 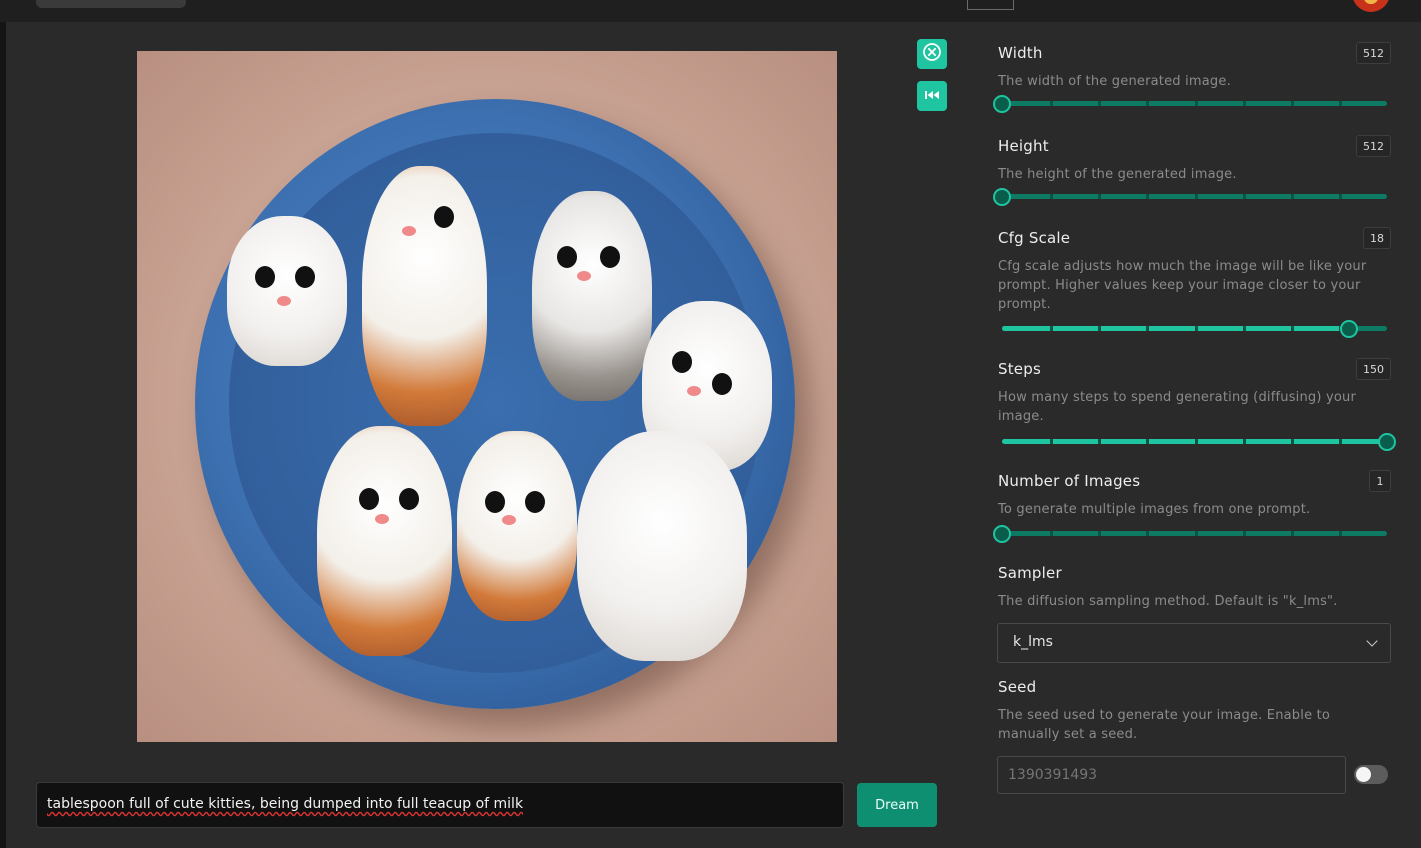 I want to click on height-label: Height, so click(x=1023, y=146).